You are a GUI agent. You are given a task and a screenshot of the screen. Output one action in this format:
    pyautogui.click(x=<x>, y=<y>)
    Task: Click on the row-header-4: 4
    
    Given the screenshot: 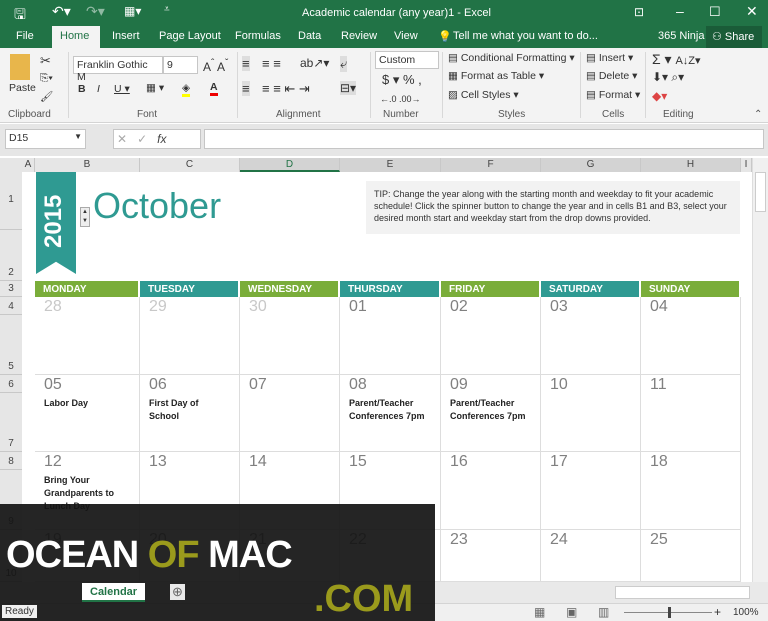 What is the action you would take?
    pyautogui.click(x=11, y=306)
    